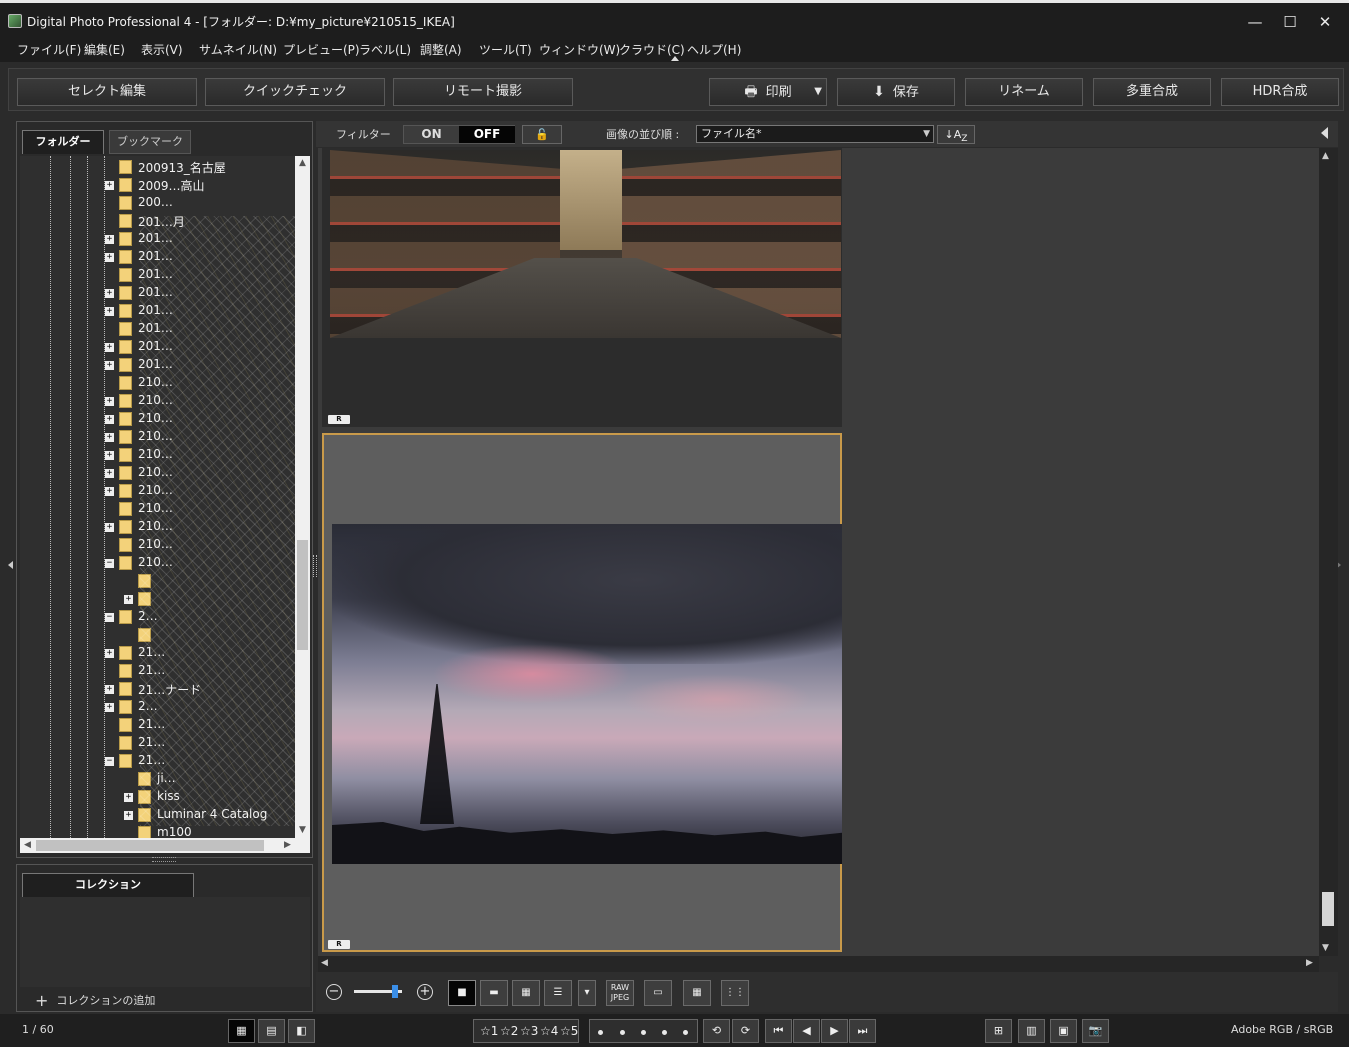  Describe the element at coordinates (489, 1031) in the screenshot. I see `rating-1-button: ☆1` at that location.